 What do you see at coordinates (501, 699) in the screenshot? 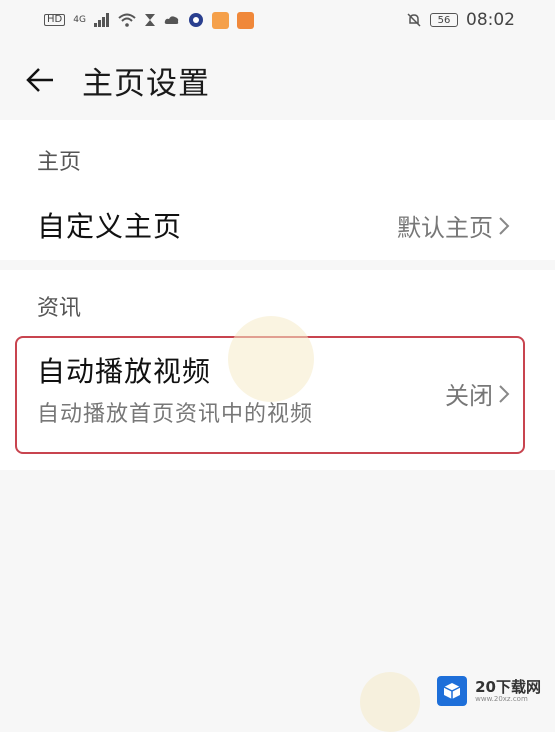
I see `watermark-site: www.20xz.com` at bounding box center [501, 699].